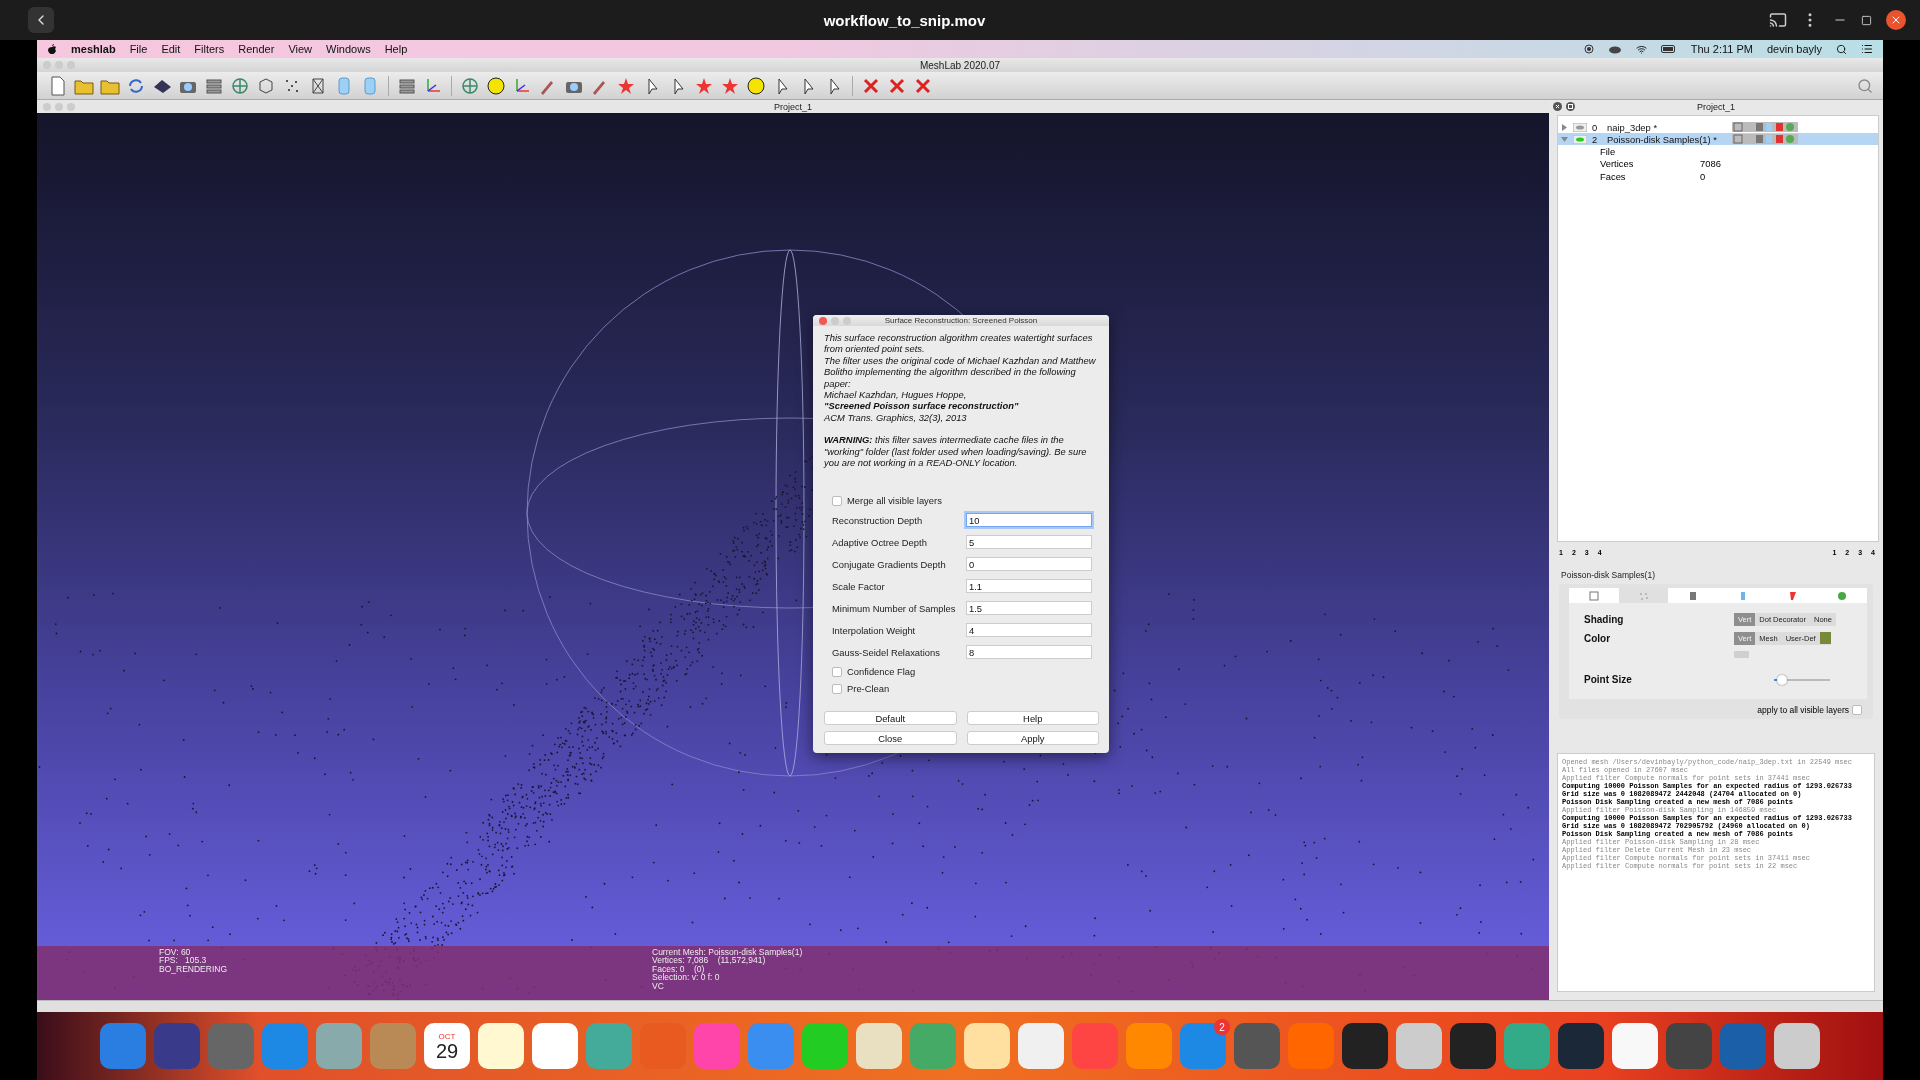 The height and width of the screenshot is (1080, 1920). What do you see at coordinates (1032, 738) in the screenshot?
I see `dialog-button: Apply` at bounding box center [1032, 738].